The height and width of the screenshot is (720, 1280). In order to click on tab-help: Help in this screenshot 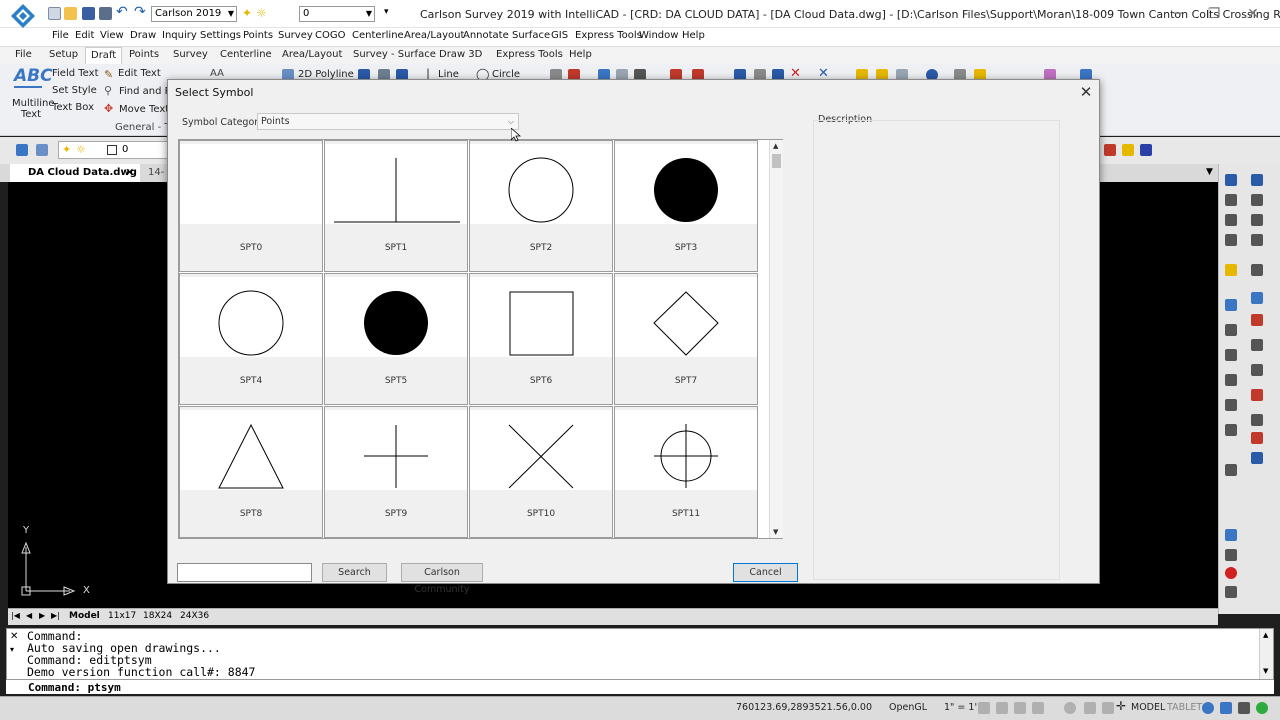, I will do `click(580, 54)`.